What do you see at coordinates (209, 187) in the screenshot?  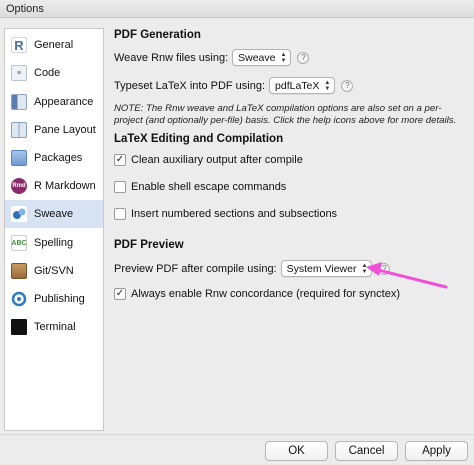 I see `shell-escape-label: Enable shell escape commands` at bounding box center [209, 187].